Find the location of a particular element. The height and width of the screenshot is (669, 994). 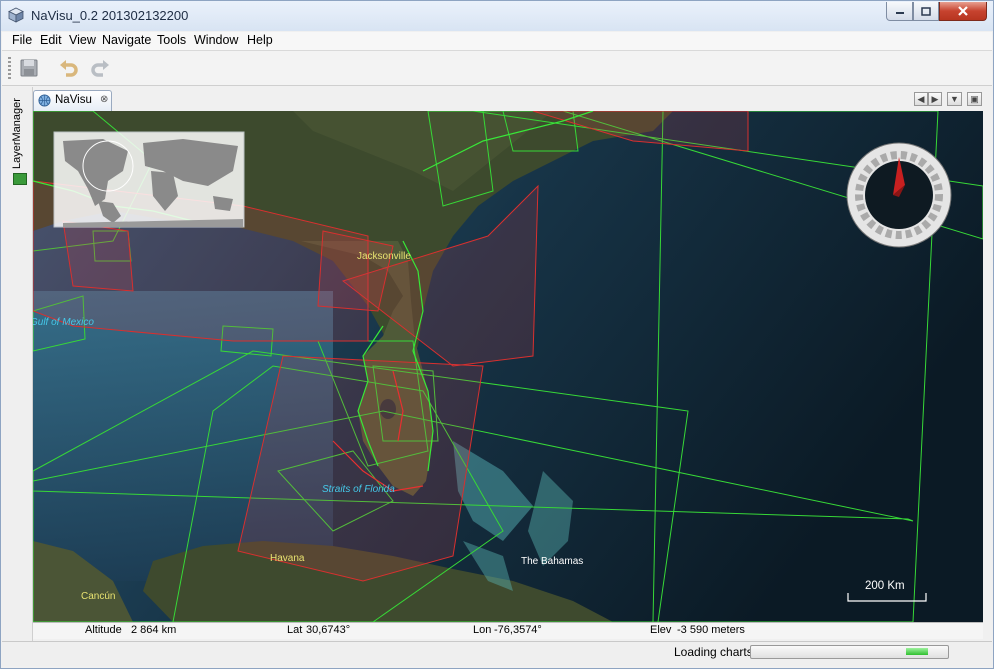

menu-help: Help is located at coordinates (260, 40).